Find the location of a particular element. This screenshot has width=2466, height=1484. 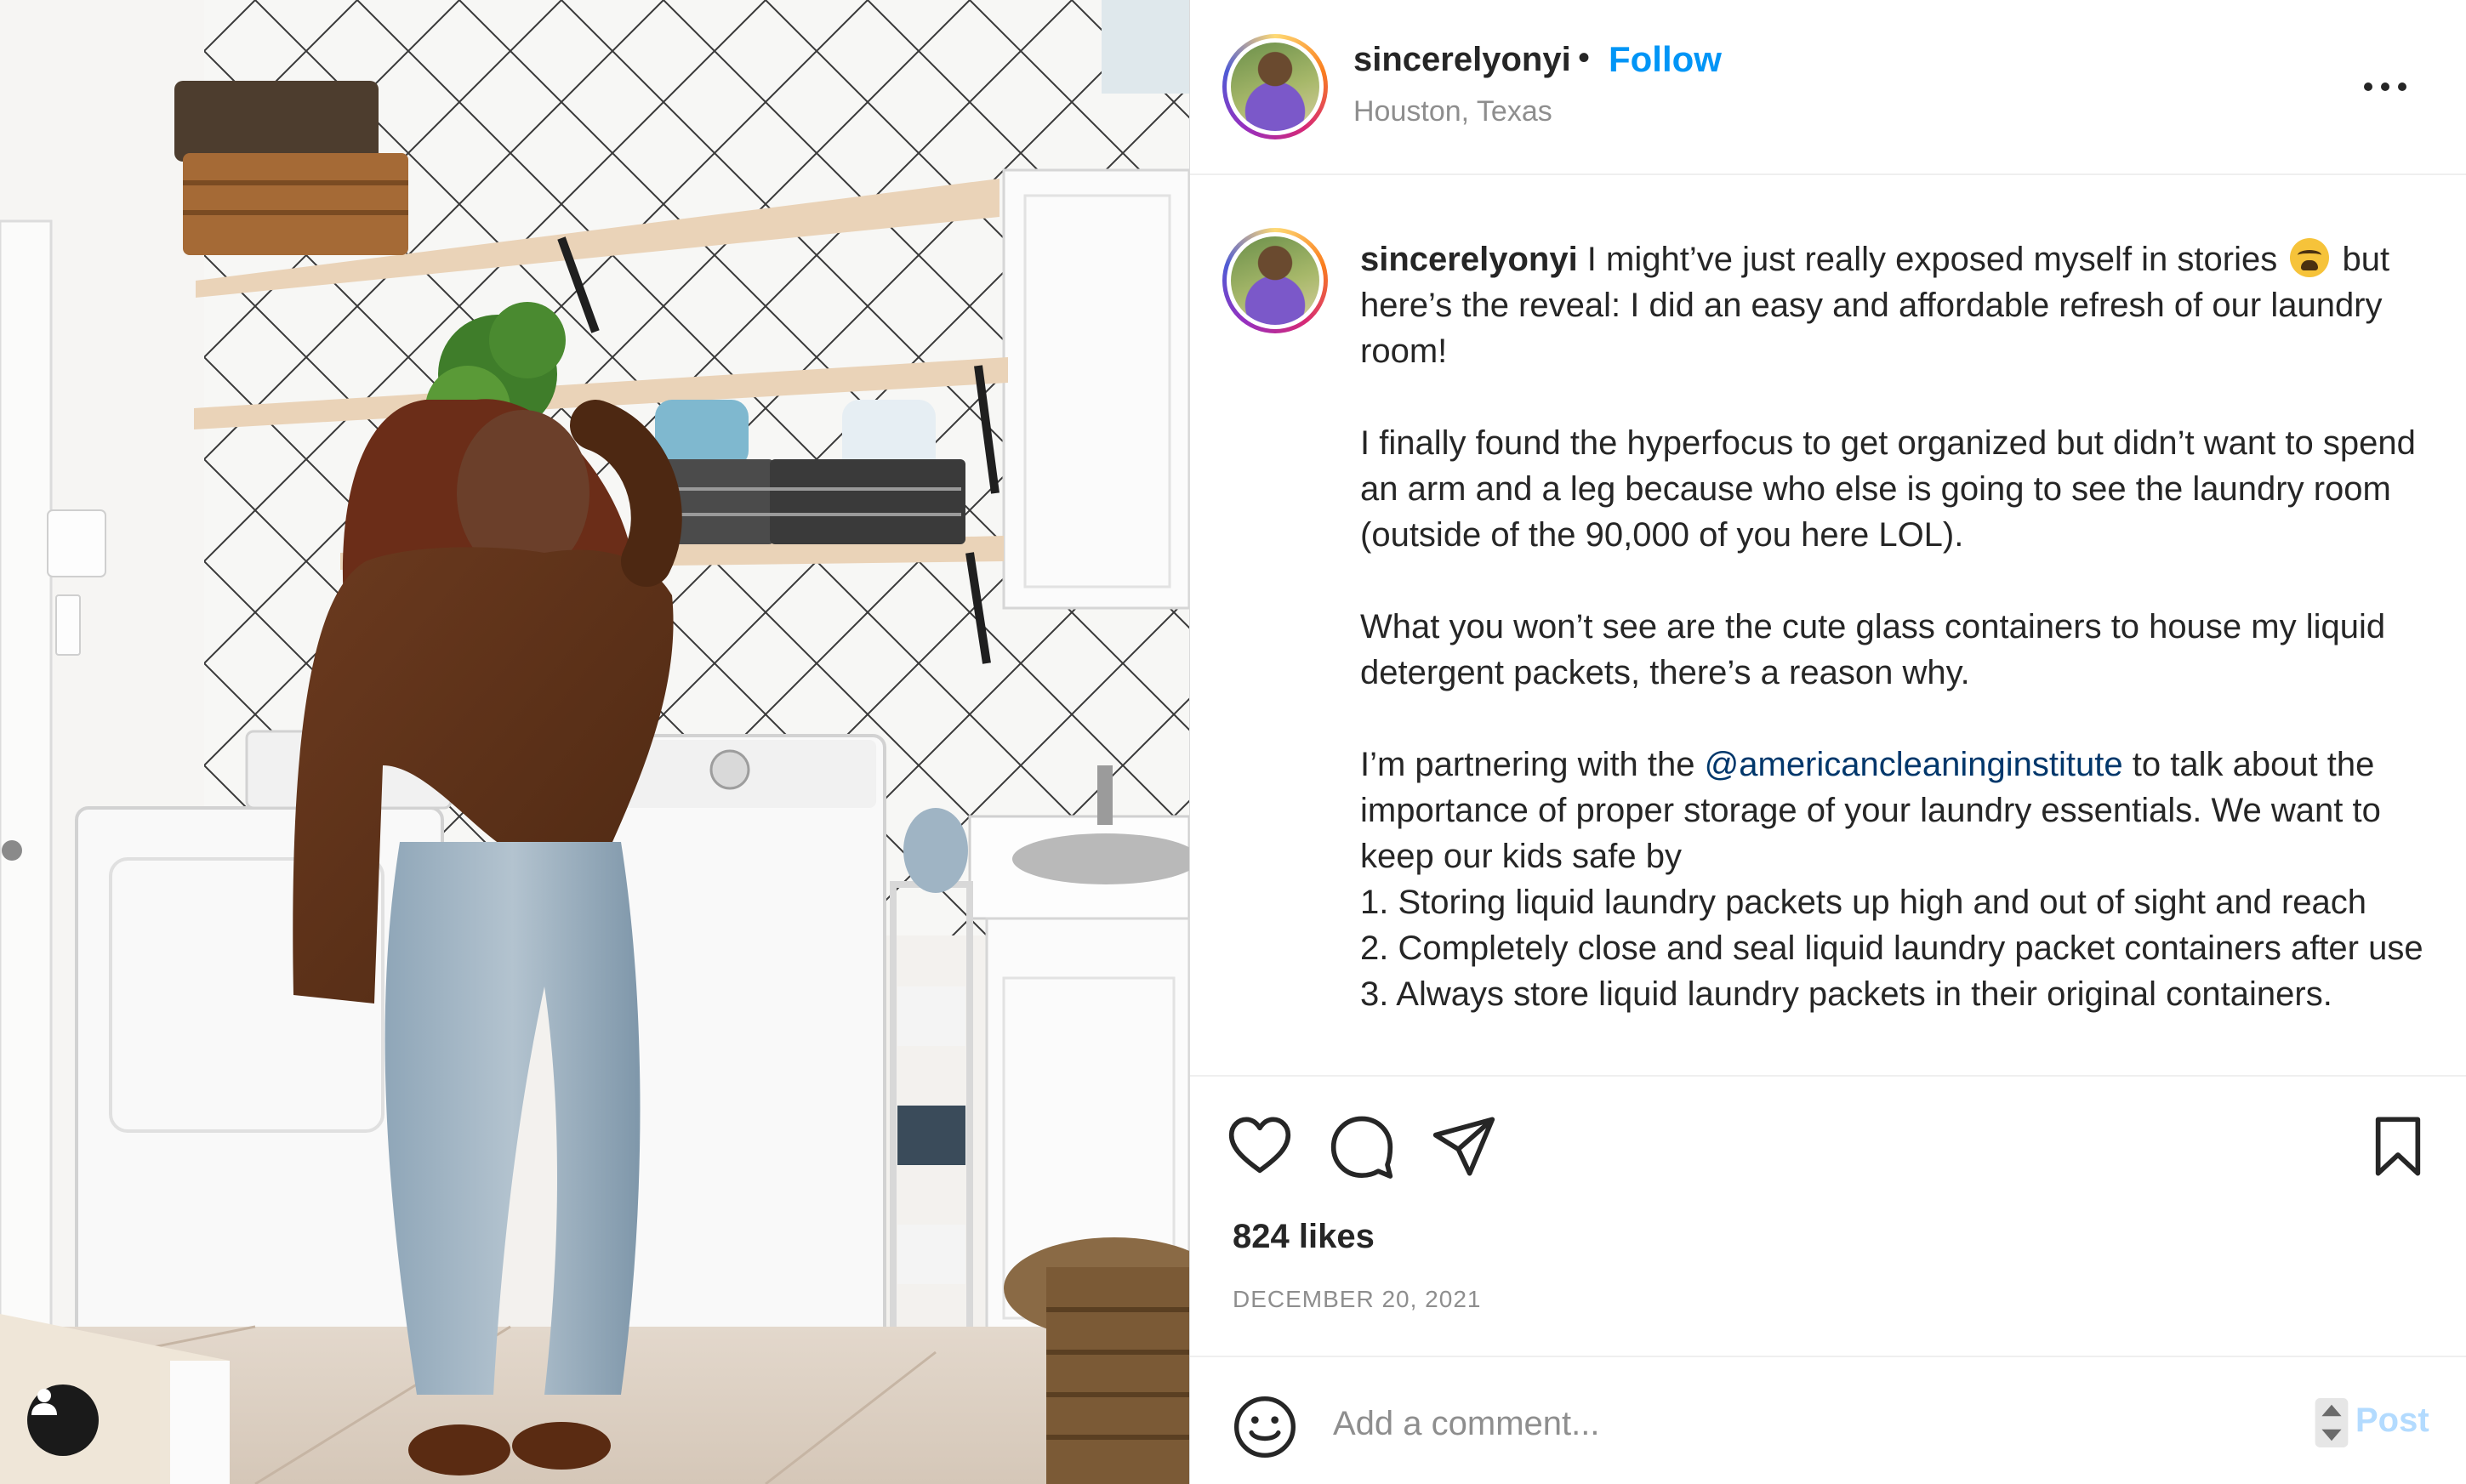

user-icon is located at coordinates (44, 1402).